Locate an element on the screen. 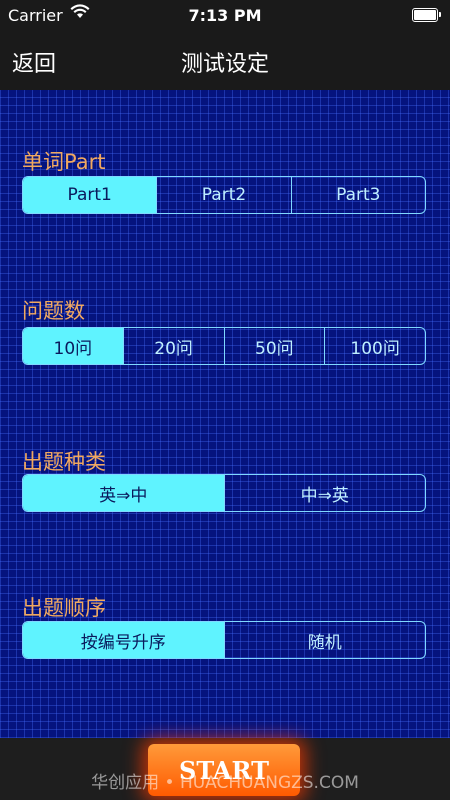  status-time: 7:13 PM is located at coordinates (225, 15).